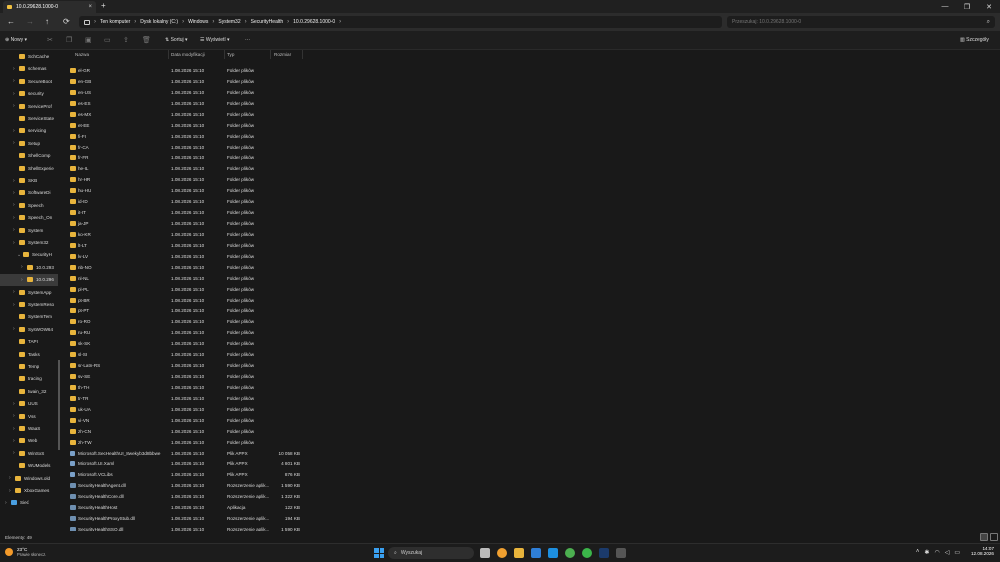 This screenshot has width=1000, height=562. I want to click on tree-item: › Speech_On, so click(32, 218).